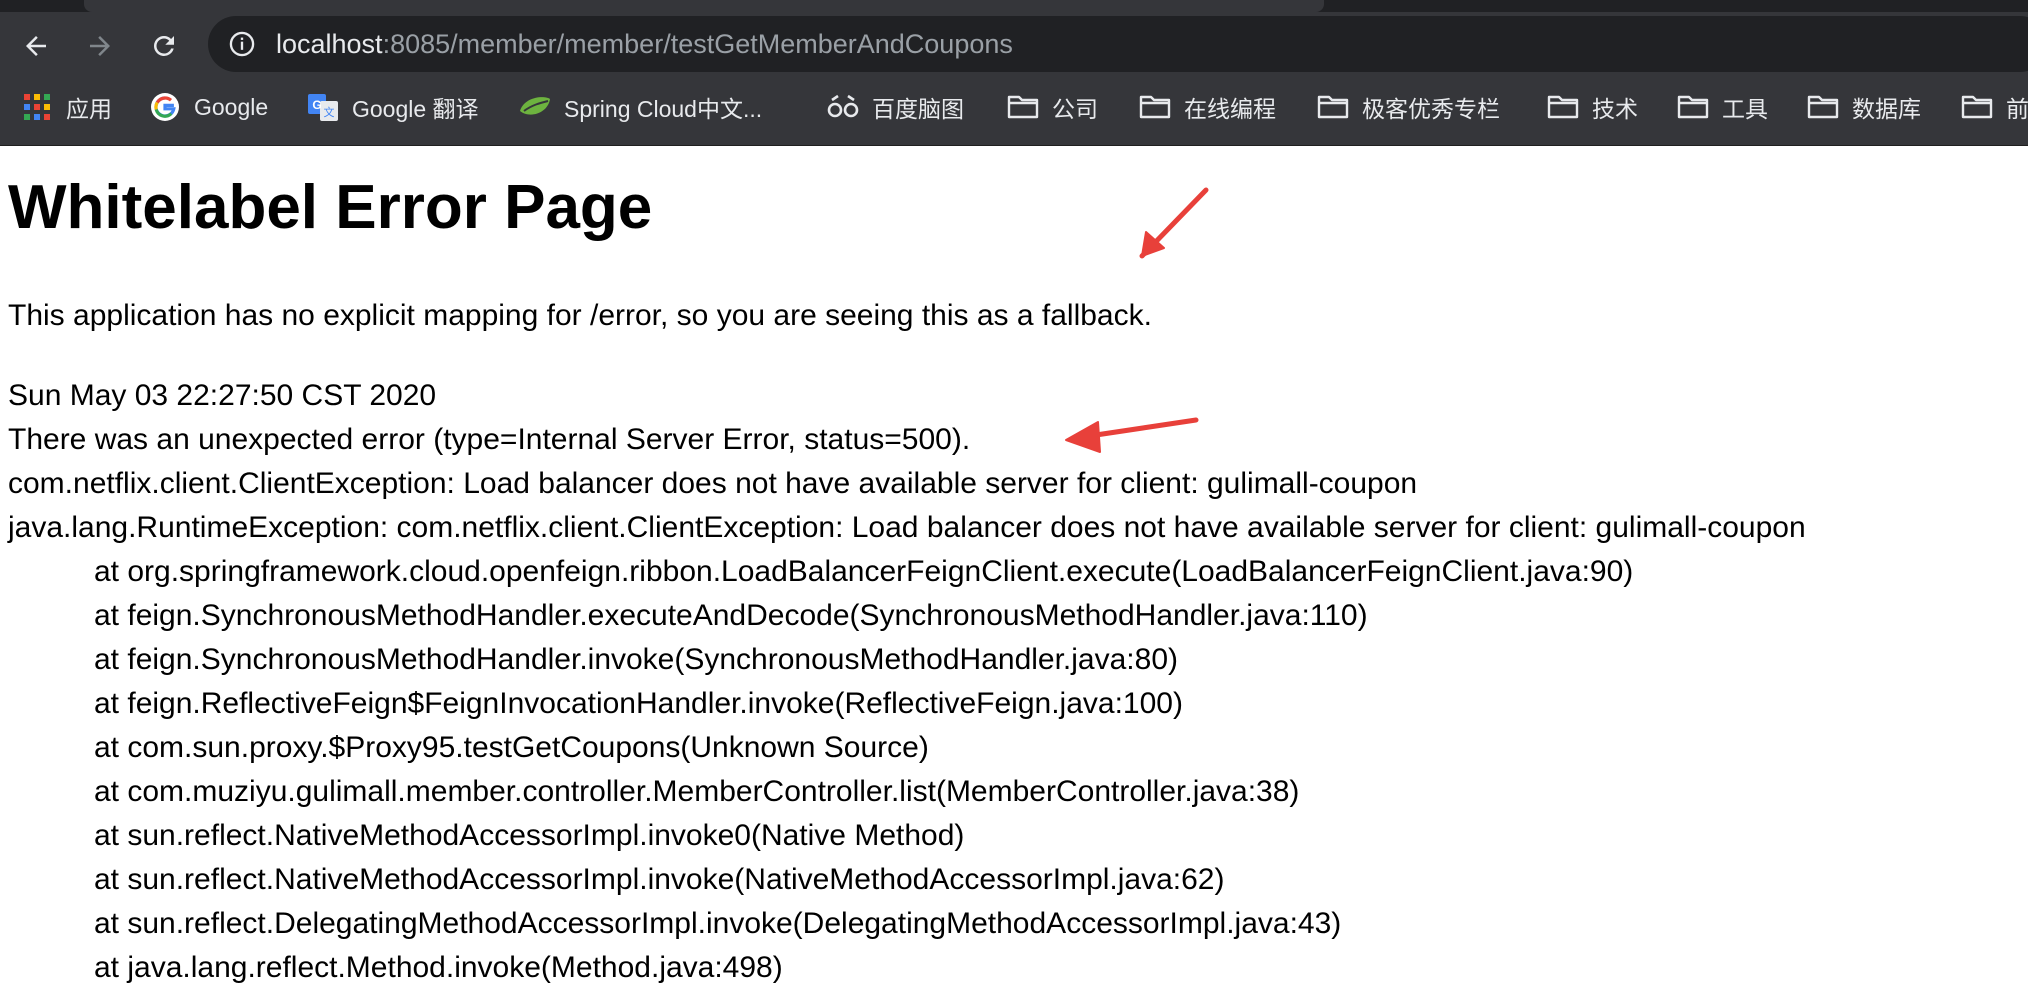 This screenshot has width=2028, height=988. I want to click on bookmark-google-translate: G 文 Google 翻译, so click(392, 107).